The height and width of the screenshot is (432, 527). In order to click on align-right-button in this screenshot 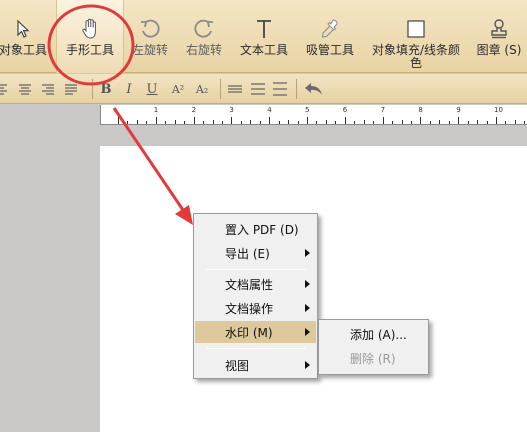, I will do `click(48, 89)`.